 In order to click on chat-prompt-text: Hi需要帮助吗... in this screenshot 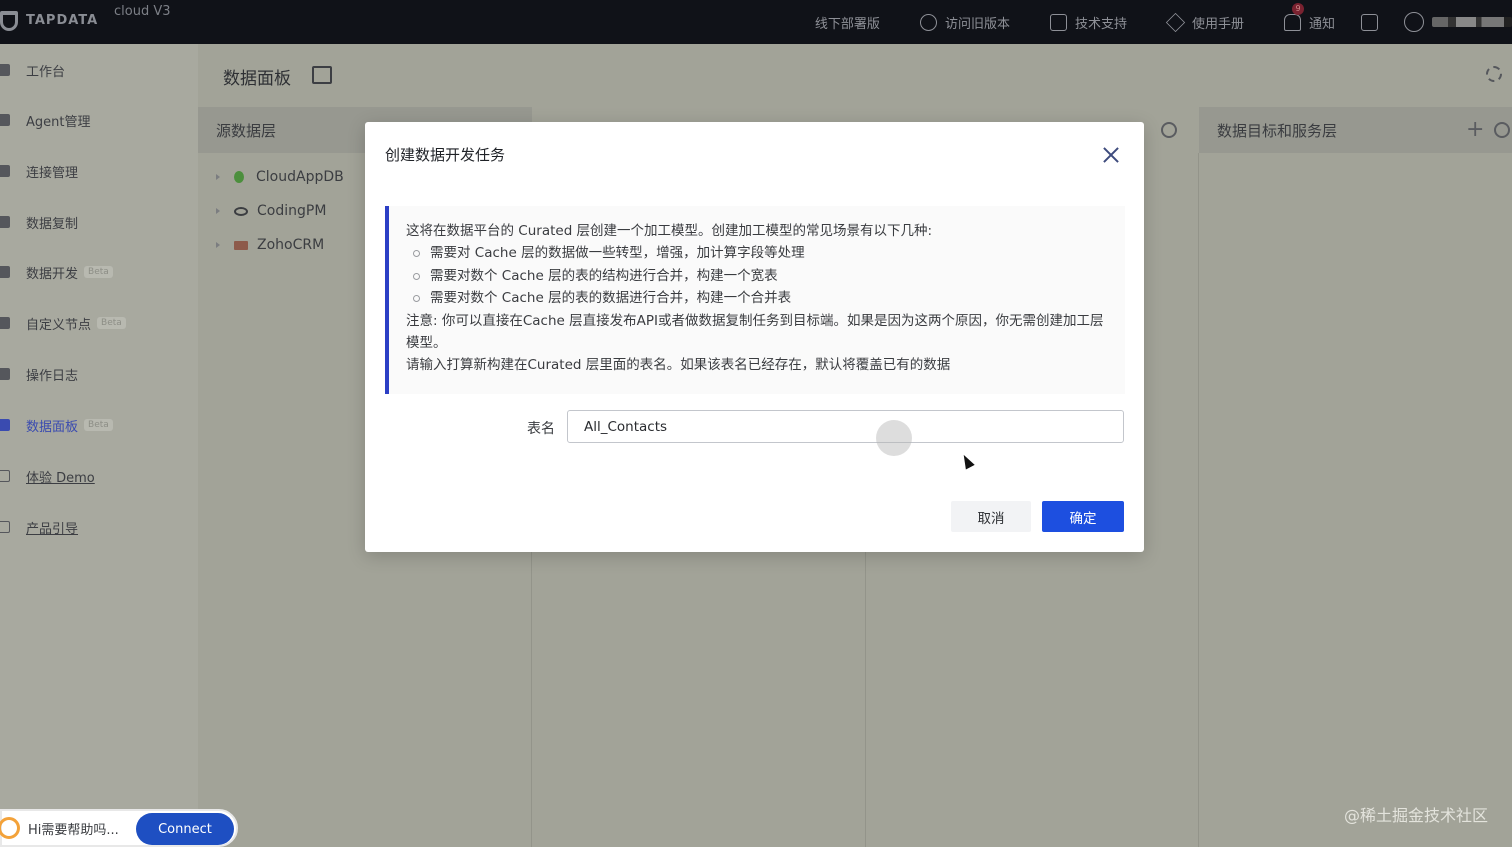, I will do `click(73, 830)`.